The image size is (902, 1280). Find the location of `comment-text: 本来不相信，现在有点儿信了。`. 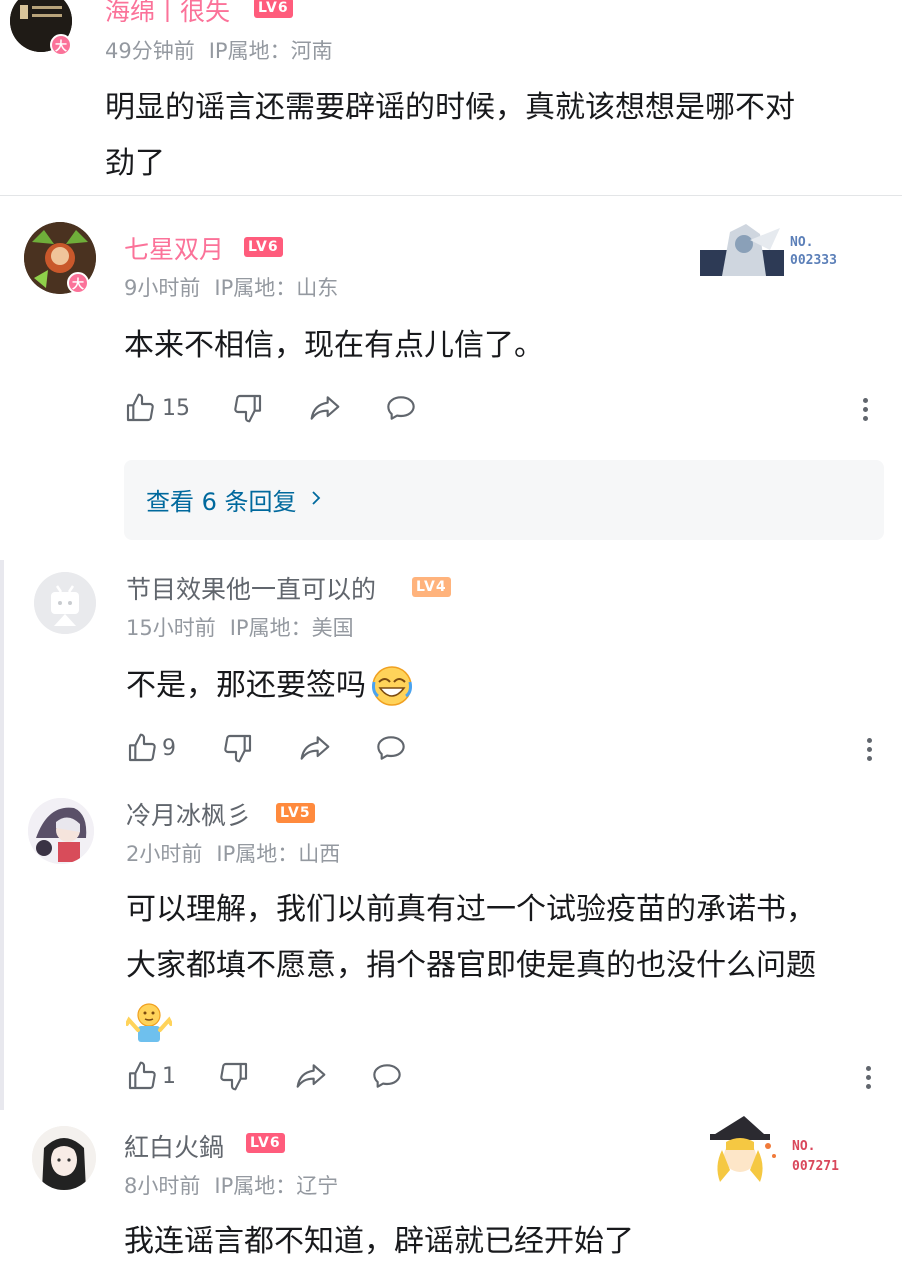

comment-text: 本来不相信，现在有点儿信了。 is located at coordinates (334, 345).